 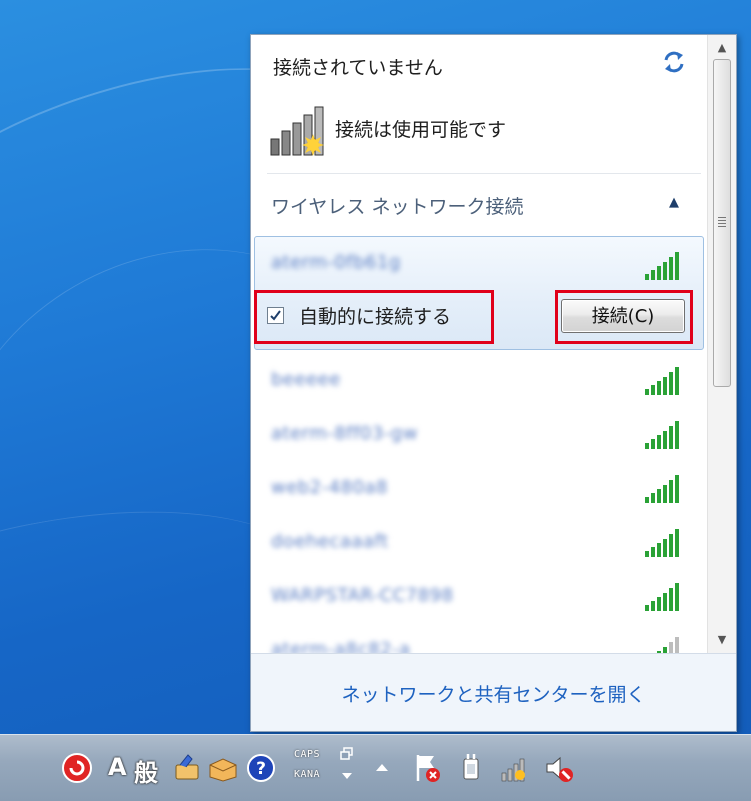 I want to click on vertical-scrollbar: ▲ ▼, so click(x=721, y=344).